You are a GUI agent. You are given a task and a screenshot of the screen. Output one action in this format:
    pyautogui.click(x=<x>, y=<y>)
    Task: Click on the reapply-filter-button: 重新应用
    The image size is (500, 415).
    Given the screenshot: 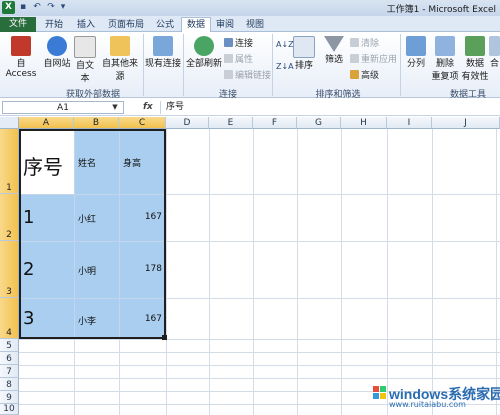 What is the action you would take?
    pyautogui.click(x=373, y=58)
    